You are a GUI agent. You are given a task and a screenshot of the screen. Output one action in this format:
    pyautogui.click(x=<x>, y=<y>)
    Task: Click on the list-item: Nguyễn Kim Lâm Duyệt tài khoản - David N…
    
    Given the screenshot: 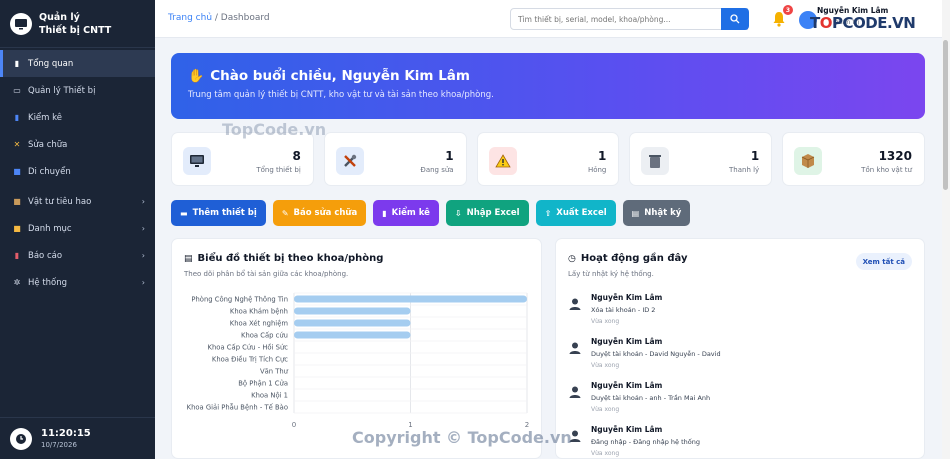 What is the action you would take?
    pyautogui.click(x=741, y=357)
    